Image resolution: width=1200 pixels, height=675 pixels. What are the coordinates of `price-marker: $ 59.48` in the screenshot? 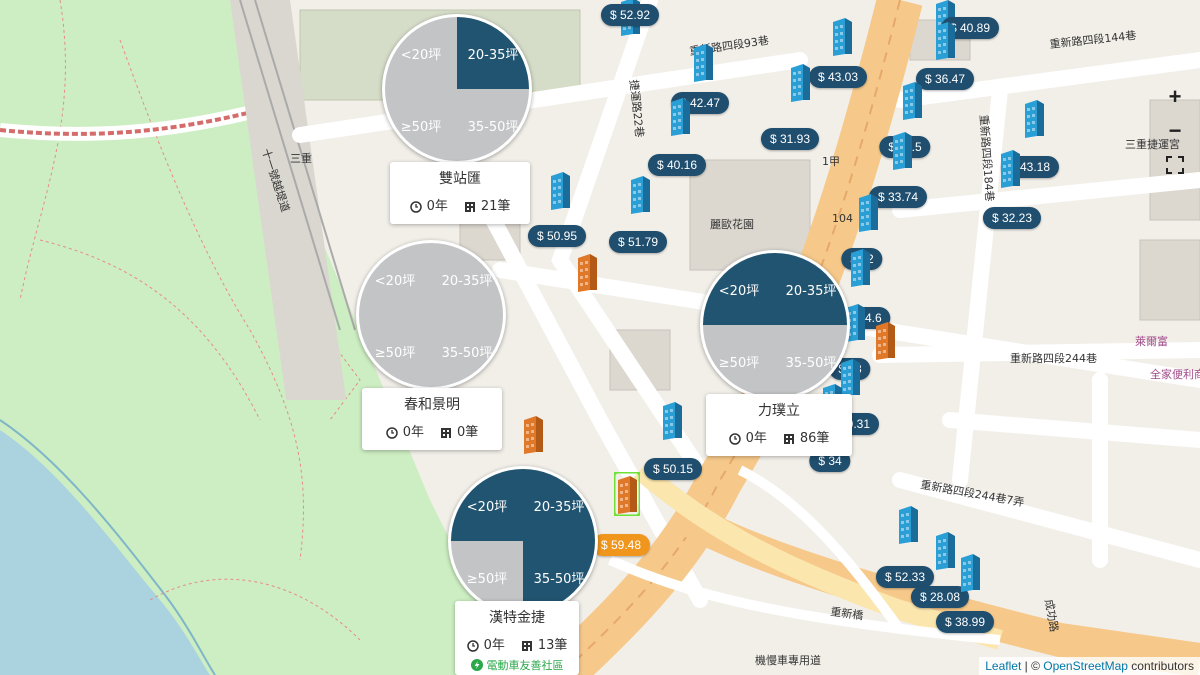 It's located at (621, 545).